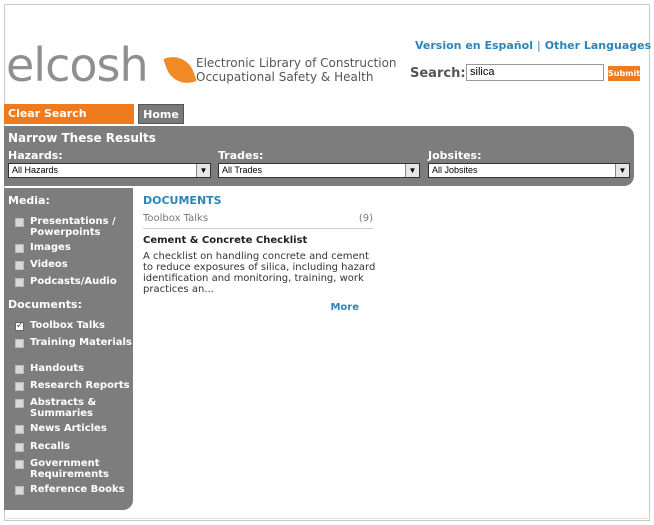 This screenshot has height=525, width=654. What do you see at coordinates (74, 264) in the screenshot?
I see `sidebar-item-videos: Videos` at bounding box center [74, 264].